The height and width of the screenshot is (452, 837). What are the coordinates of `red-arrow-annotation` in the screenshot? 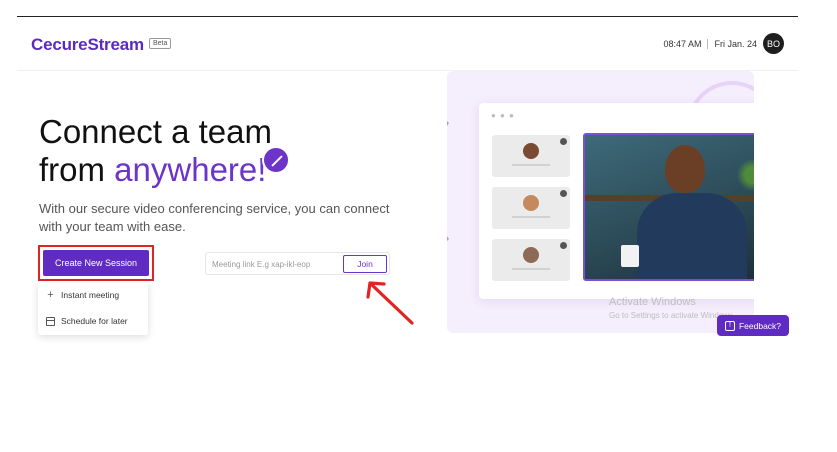 It's located at (390, 303).